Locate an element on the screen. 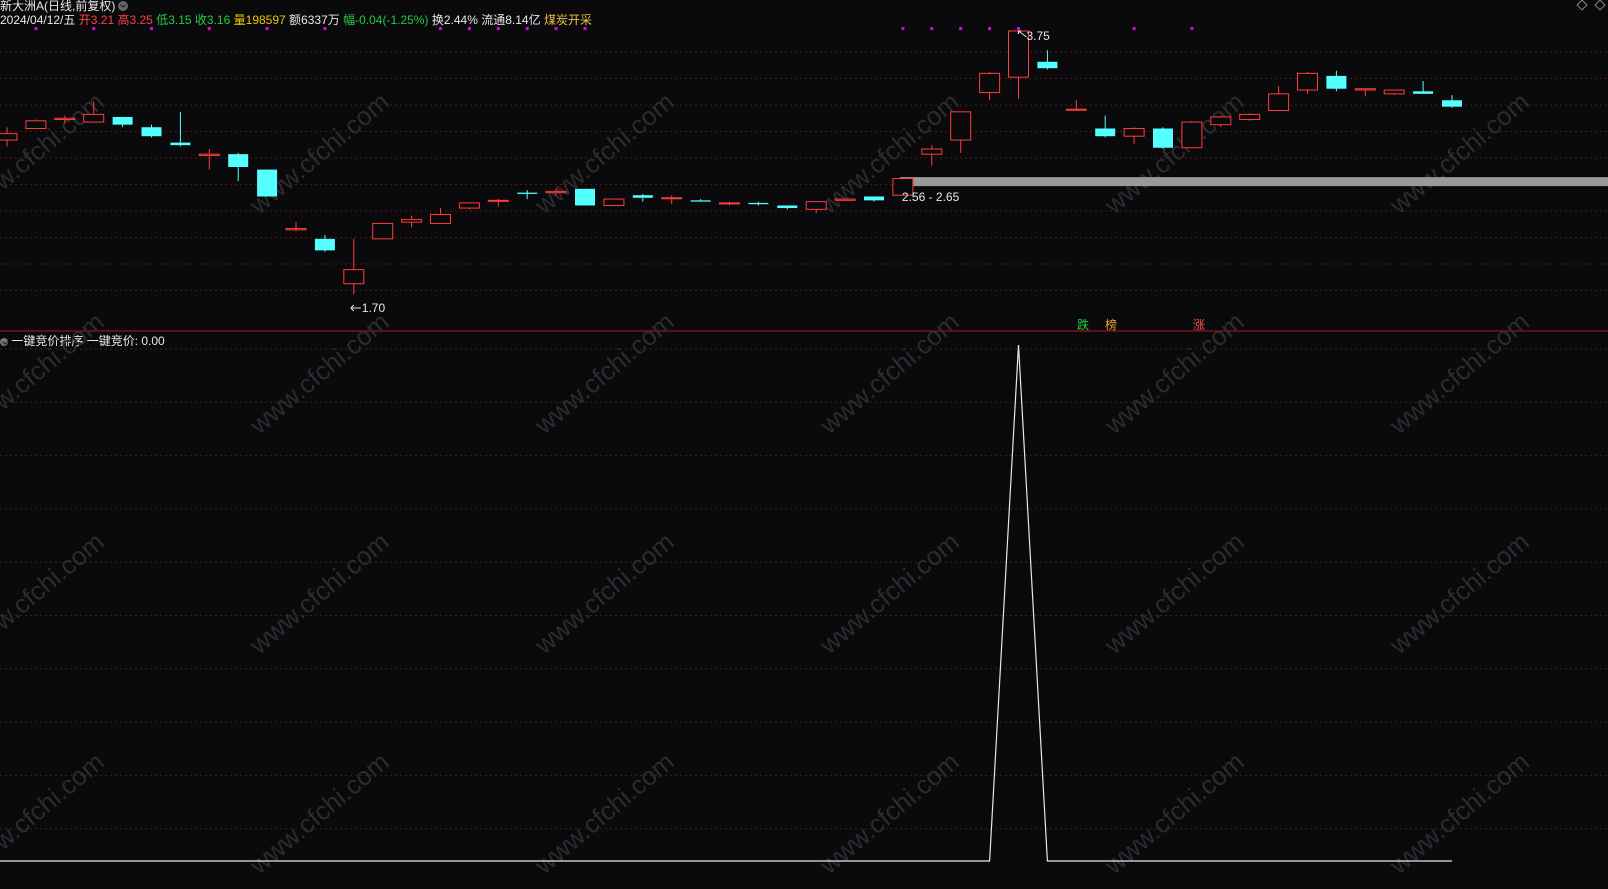 The image size is (1608, 889). dropdown-icon is located at coordinates (123, 6).